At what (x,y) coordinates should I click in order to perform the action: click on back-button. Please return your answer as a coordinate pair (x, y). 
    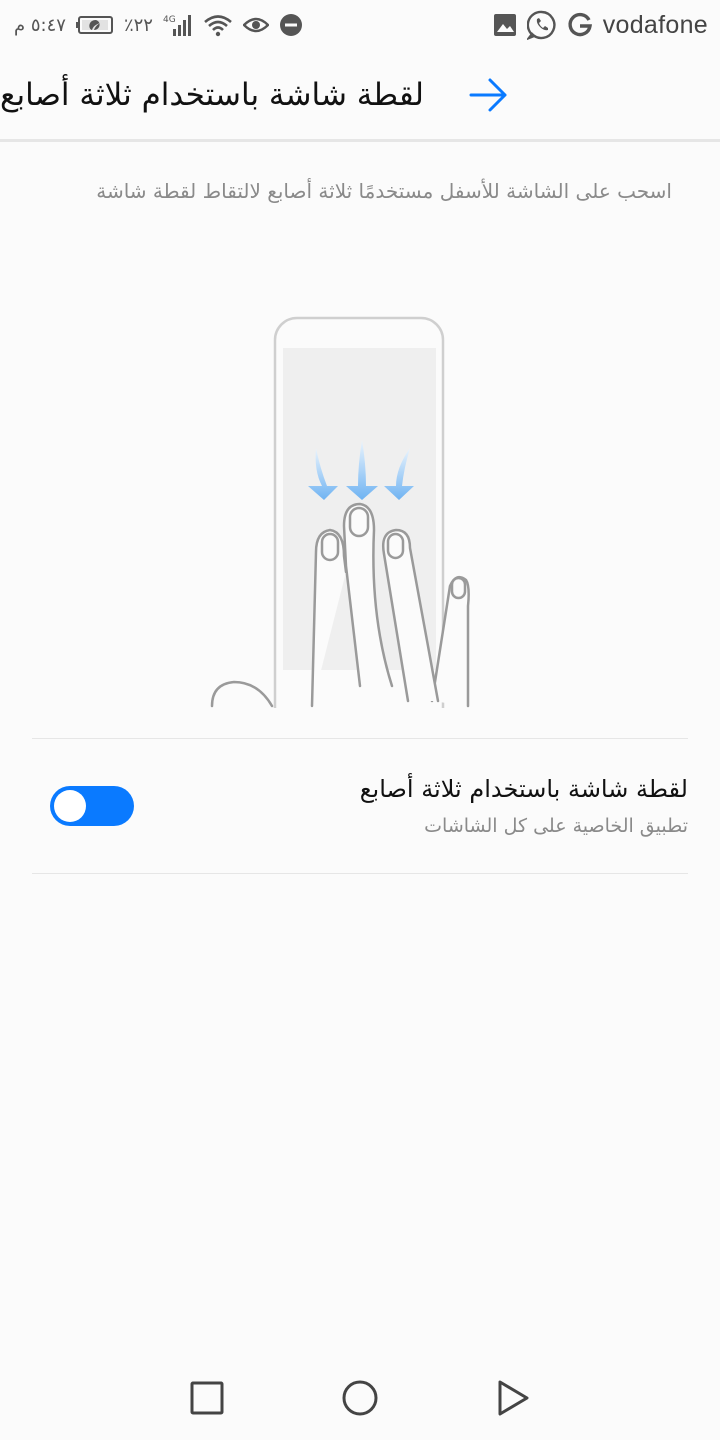
    Looking at the image, I should click on (488, 95).